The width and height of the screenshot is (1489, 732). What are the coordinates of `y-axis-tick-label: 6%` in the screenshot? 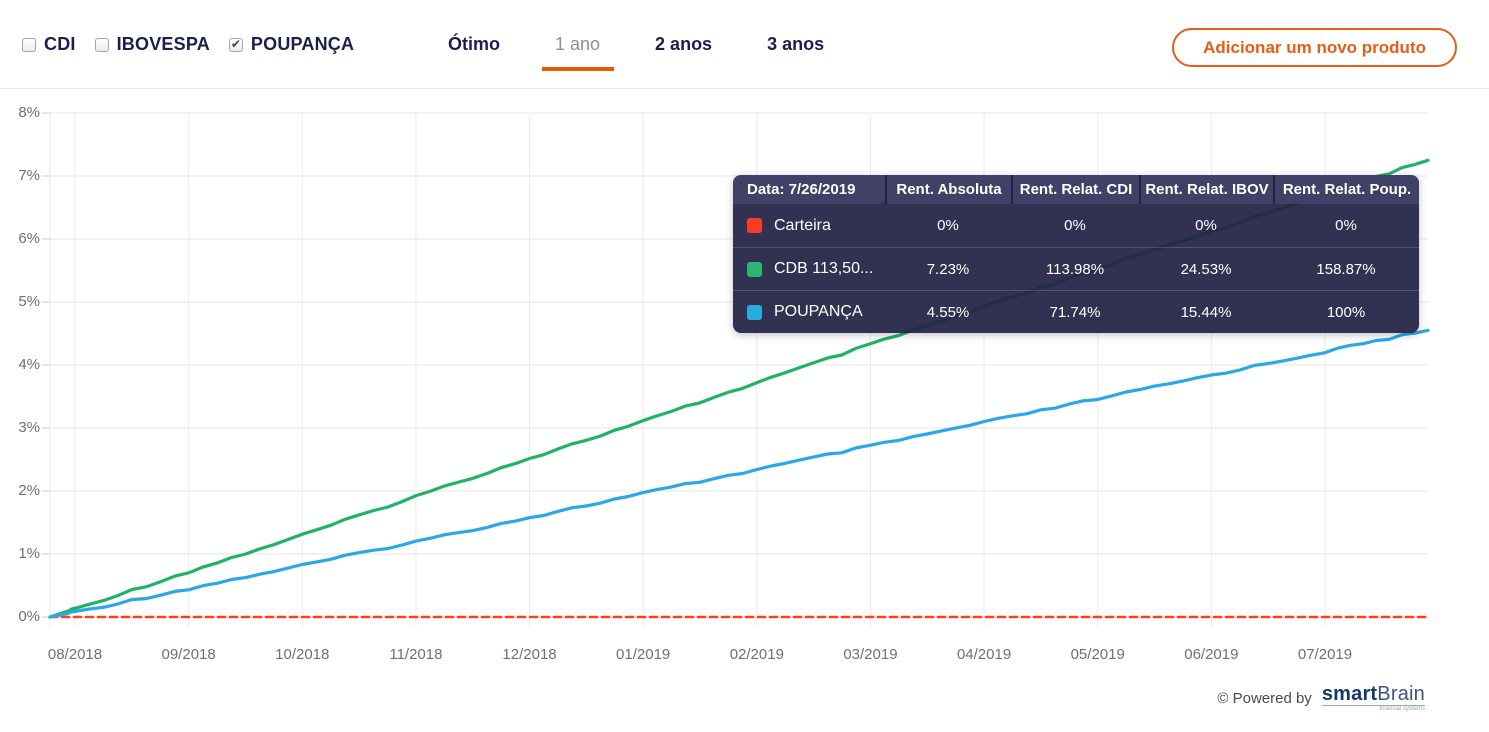 It's located at (29, 238).